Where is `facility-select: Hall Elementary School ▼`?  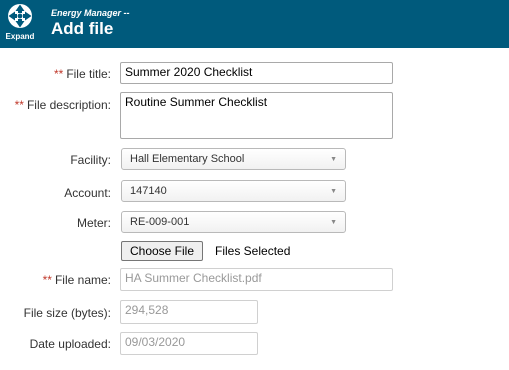 facility-select: Hall Elementary School ▼ is located at coordinates (233, 159).